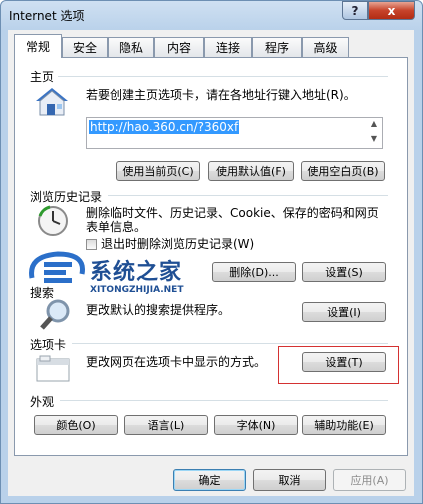 The width and height of the screenshot is (423, 504). What do you see at coordinates (355, 10) in the screenshot?
I see `help-button: ?` at bounding box center [355, 10].